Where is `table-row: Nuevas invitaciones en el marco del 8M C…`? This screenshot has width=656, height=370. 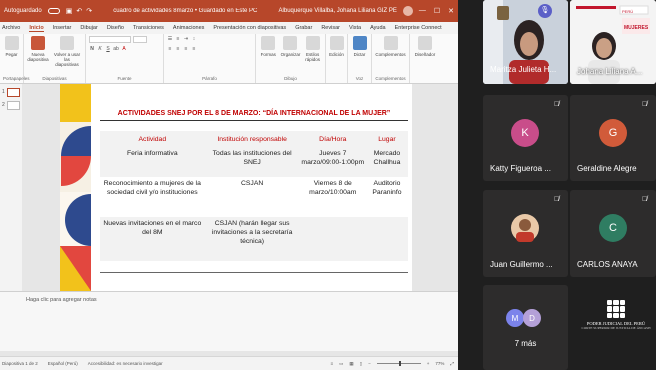 table-row: Nuevas invitaciones en el marco del 8M C… is located at coordinates (254, 239).